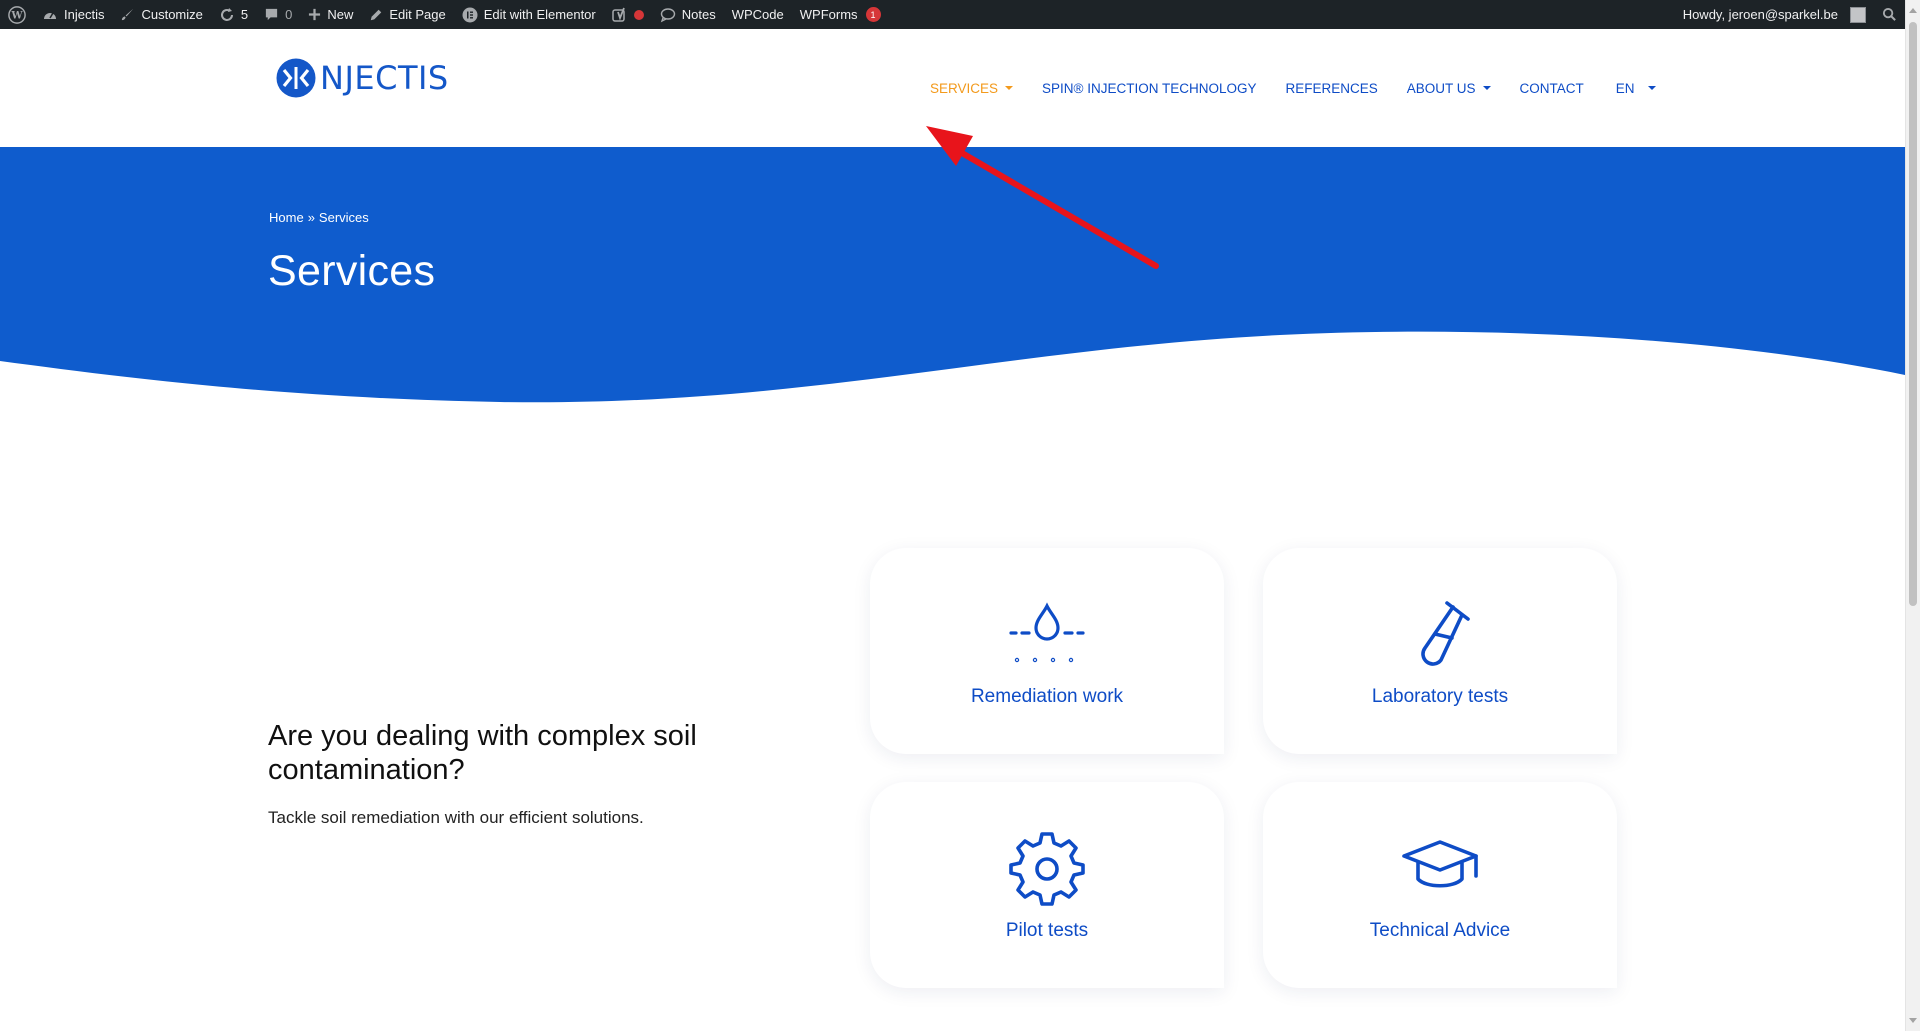 This screenshot has height=1031, width=1920. Describe the element at coordinates (1858, 14) in the screenshot. I see `avatar` at that location.